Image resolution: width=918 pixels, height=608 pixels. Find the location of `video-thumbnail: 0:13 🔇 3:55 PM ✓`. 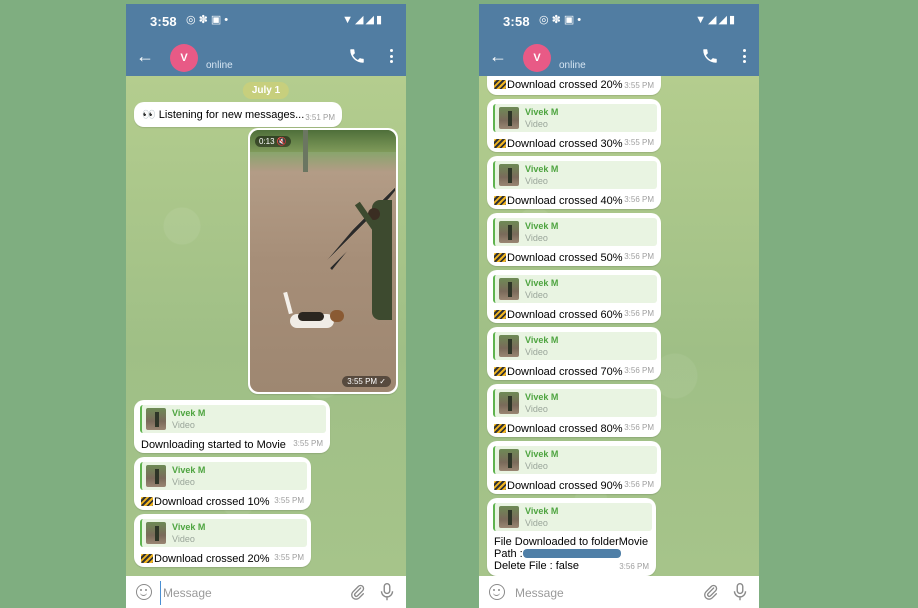

video-thumbnail: 0:13 🔇 3:55 PM ✓ is located at coordinates (323, 261).